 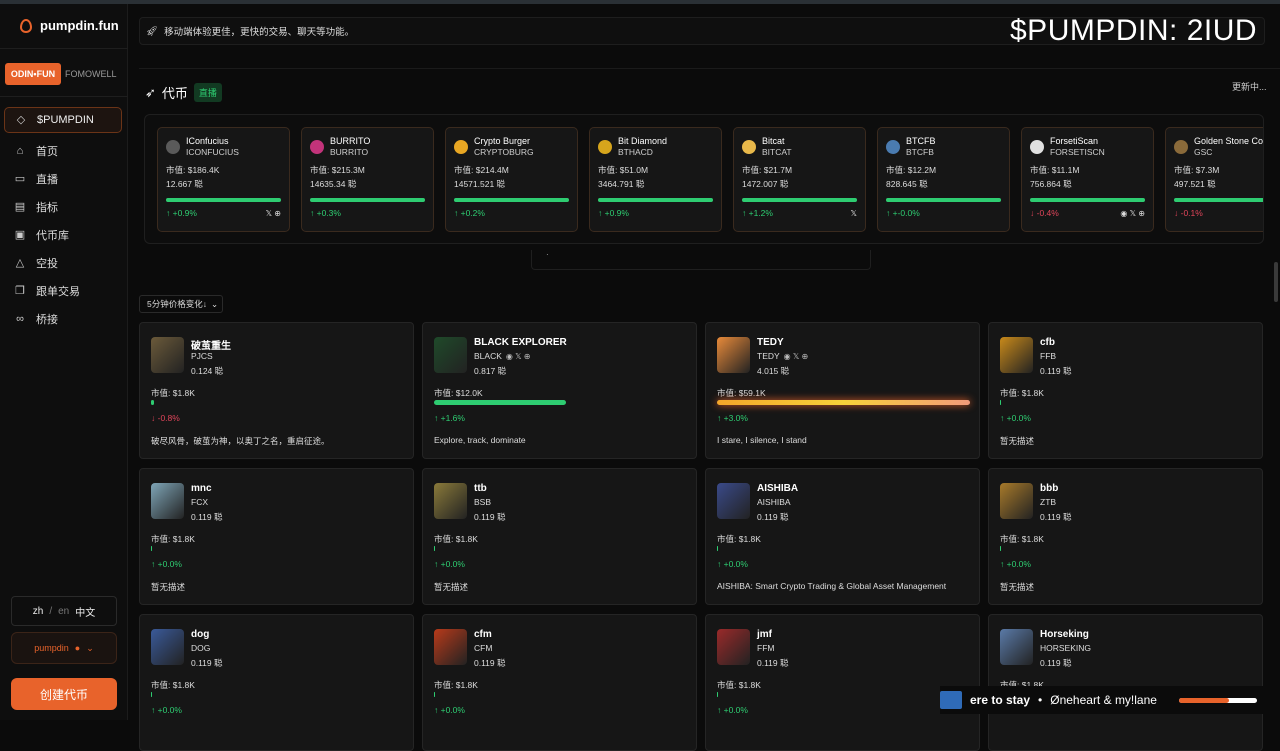 I want to click on sort-select: 5分钟价格变化↓ ⌄, so click(x=181, y=304).